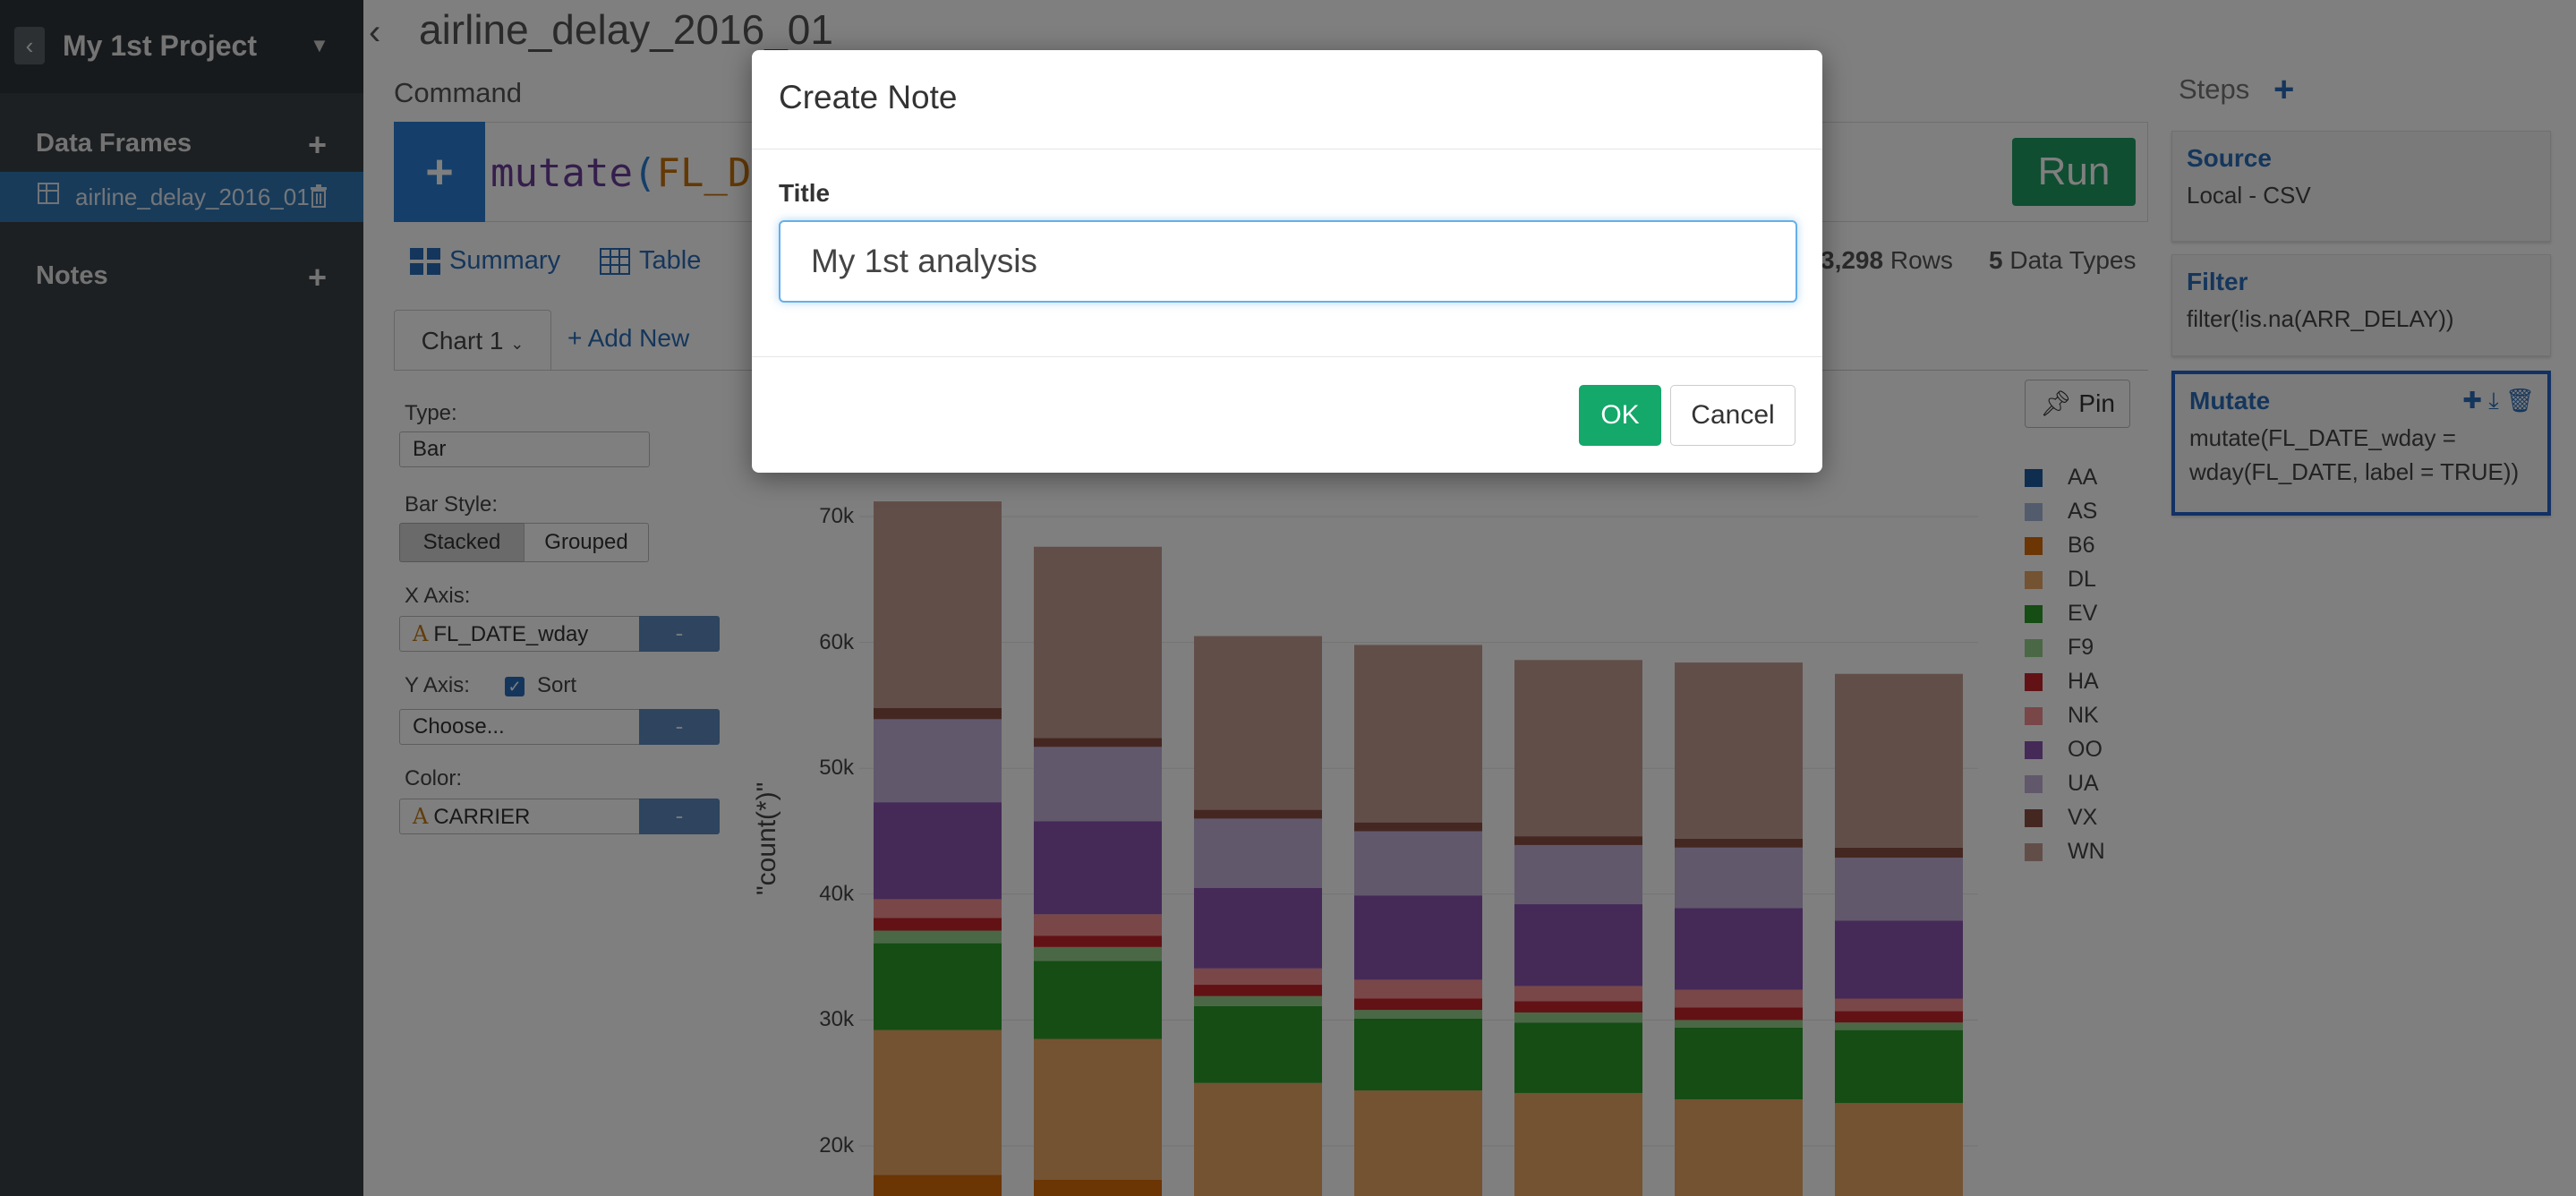  I want to click on ok-button: OK, so click(1620, 415).